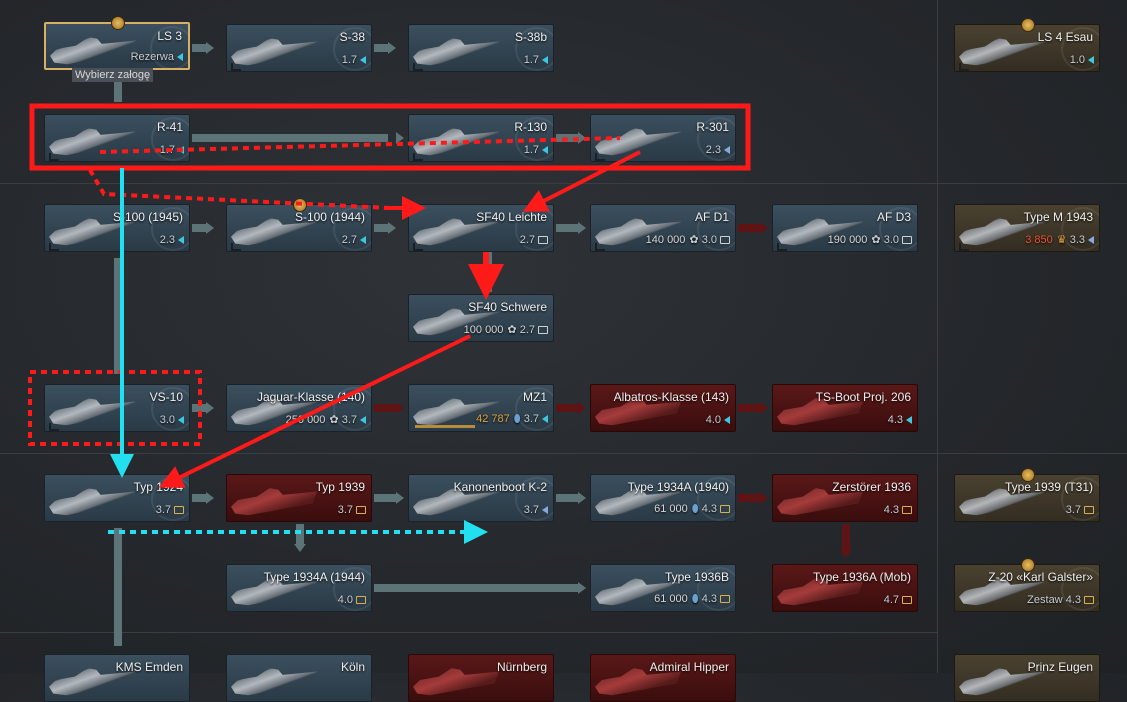 The height and width of the screenshot is (702, 1127). Describe the element at coordinates (663, 138) in the screenshot. I see `vehicle-card-r301: R-301 2.3` at that location.